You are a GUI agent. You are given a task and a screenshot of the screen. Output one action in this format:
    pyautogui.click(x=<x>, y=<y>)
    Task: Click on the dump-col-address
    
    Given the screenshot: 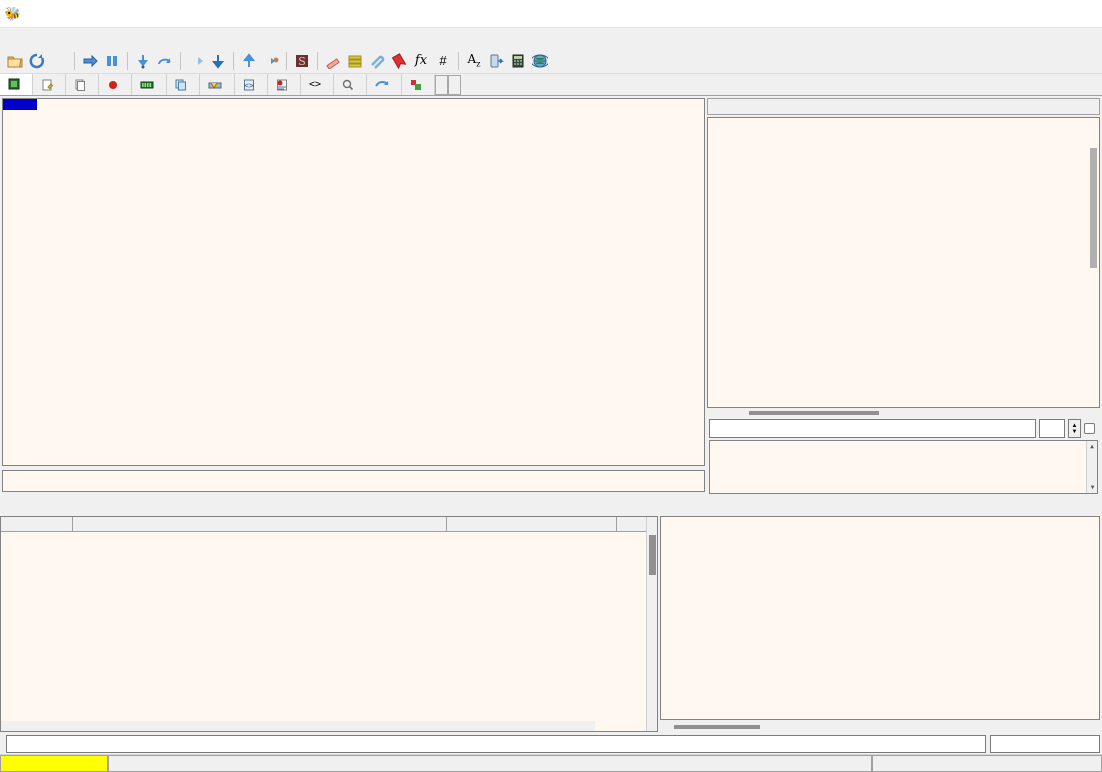 What is the action you would take?
    pyautogui.click(x=37, y=524)
    